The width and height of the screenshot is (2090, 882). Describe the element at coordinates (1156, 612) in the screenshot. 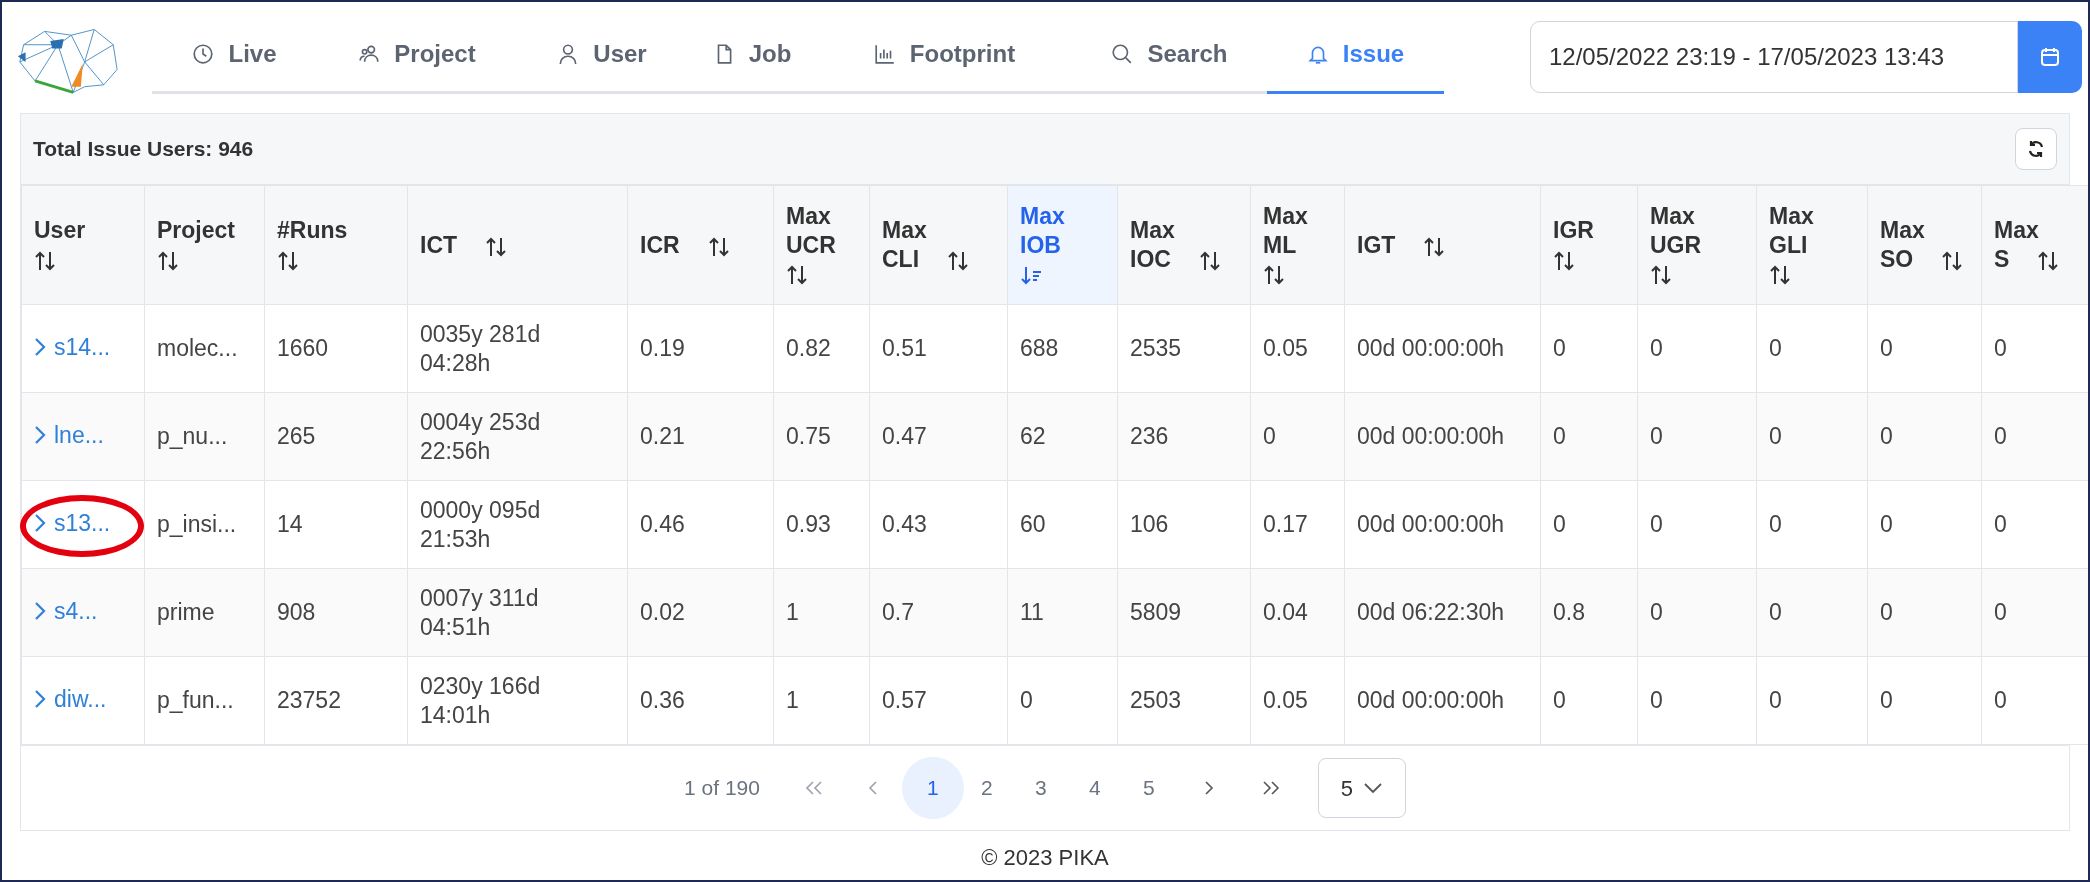

I see `table-cell: 5809` at that location.